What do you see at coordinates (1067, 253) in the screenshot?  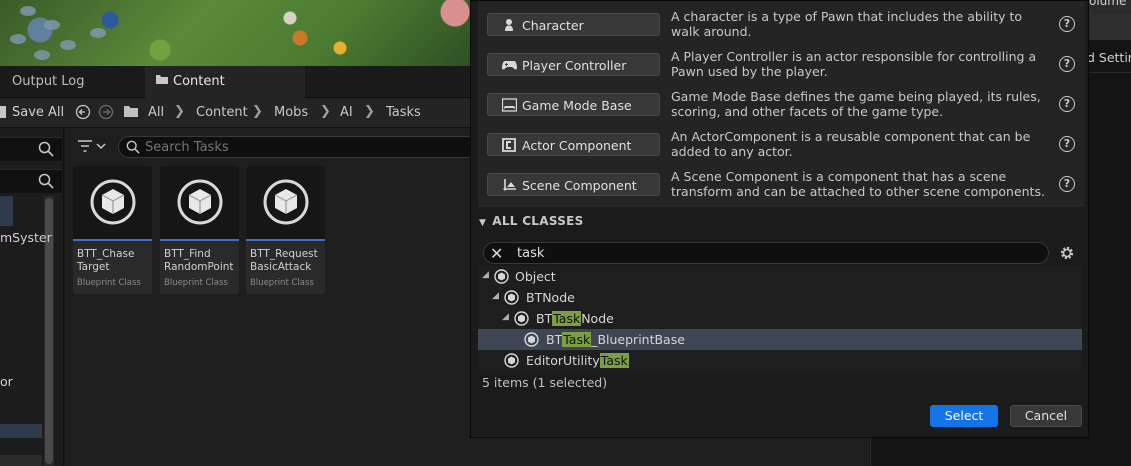 I see `gear-icon` at bounding box center [1067, 253].